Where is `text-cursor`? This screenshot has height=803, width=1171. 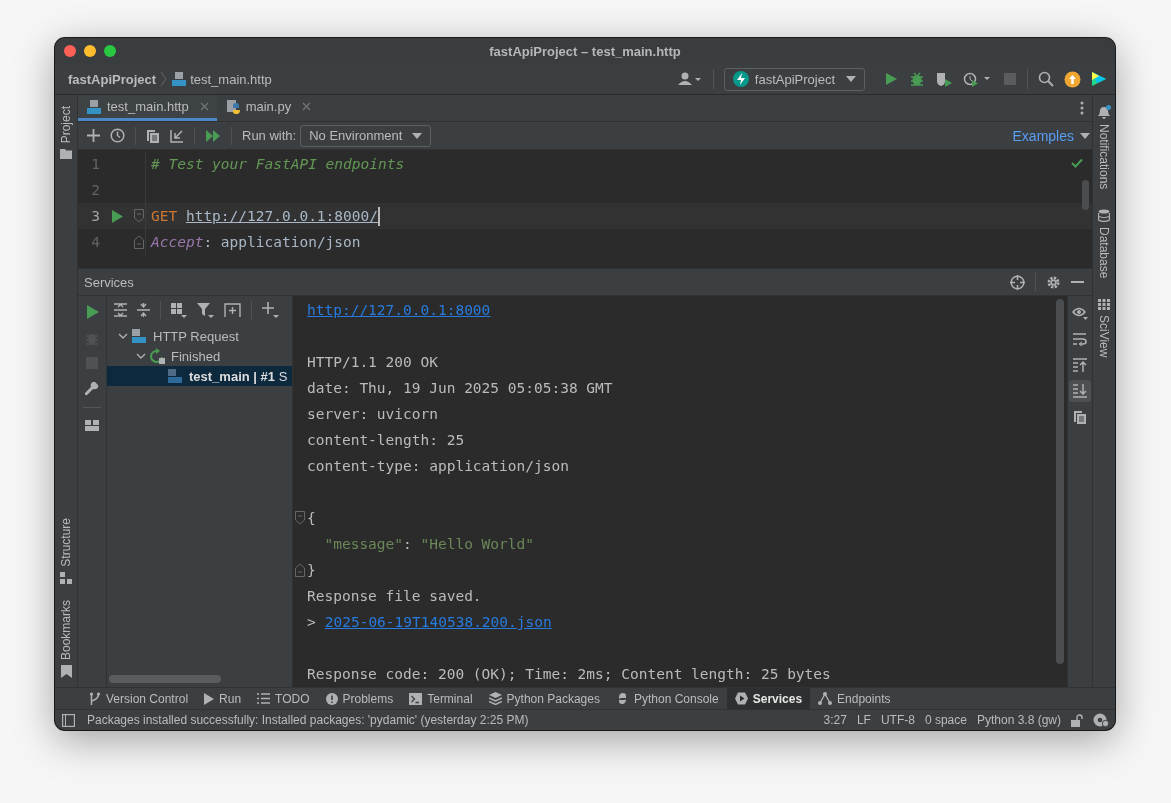 text-cursor is located at coordinates (379, 216).